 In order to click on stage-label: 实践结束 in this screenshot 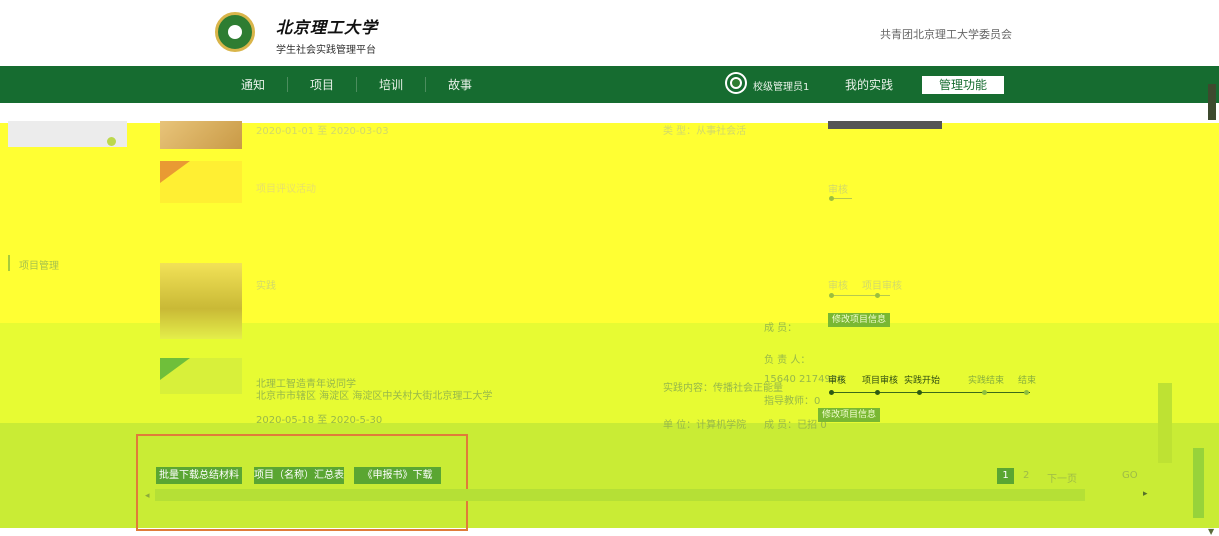, I will do `click(986, 381)`.